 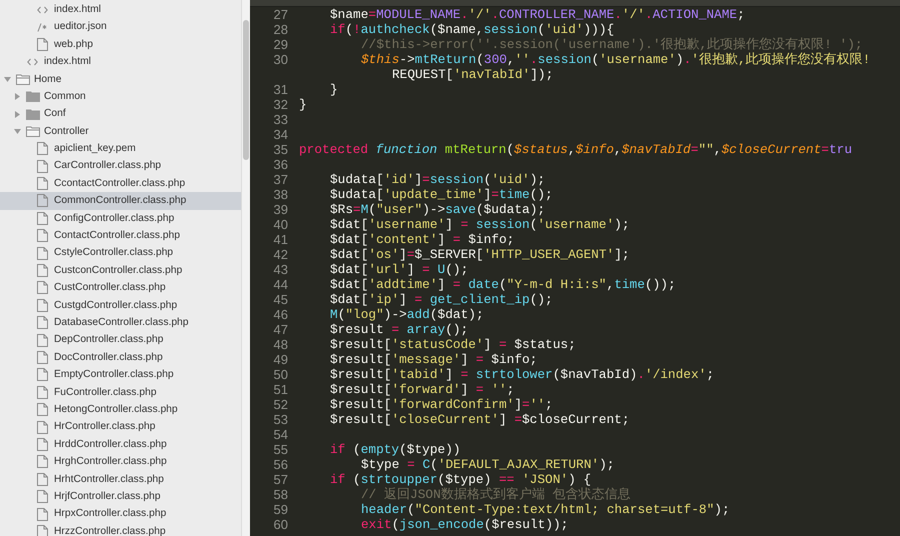 What do you see at coordinates (120, 427) in the screenshot?
I see `file-row: HrController.class.php` at bounding box center [120, 427].